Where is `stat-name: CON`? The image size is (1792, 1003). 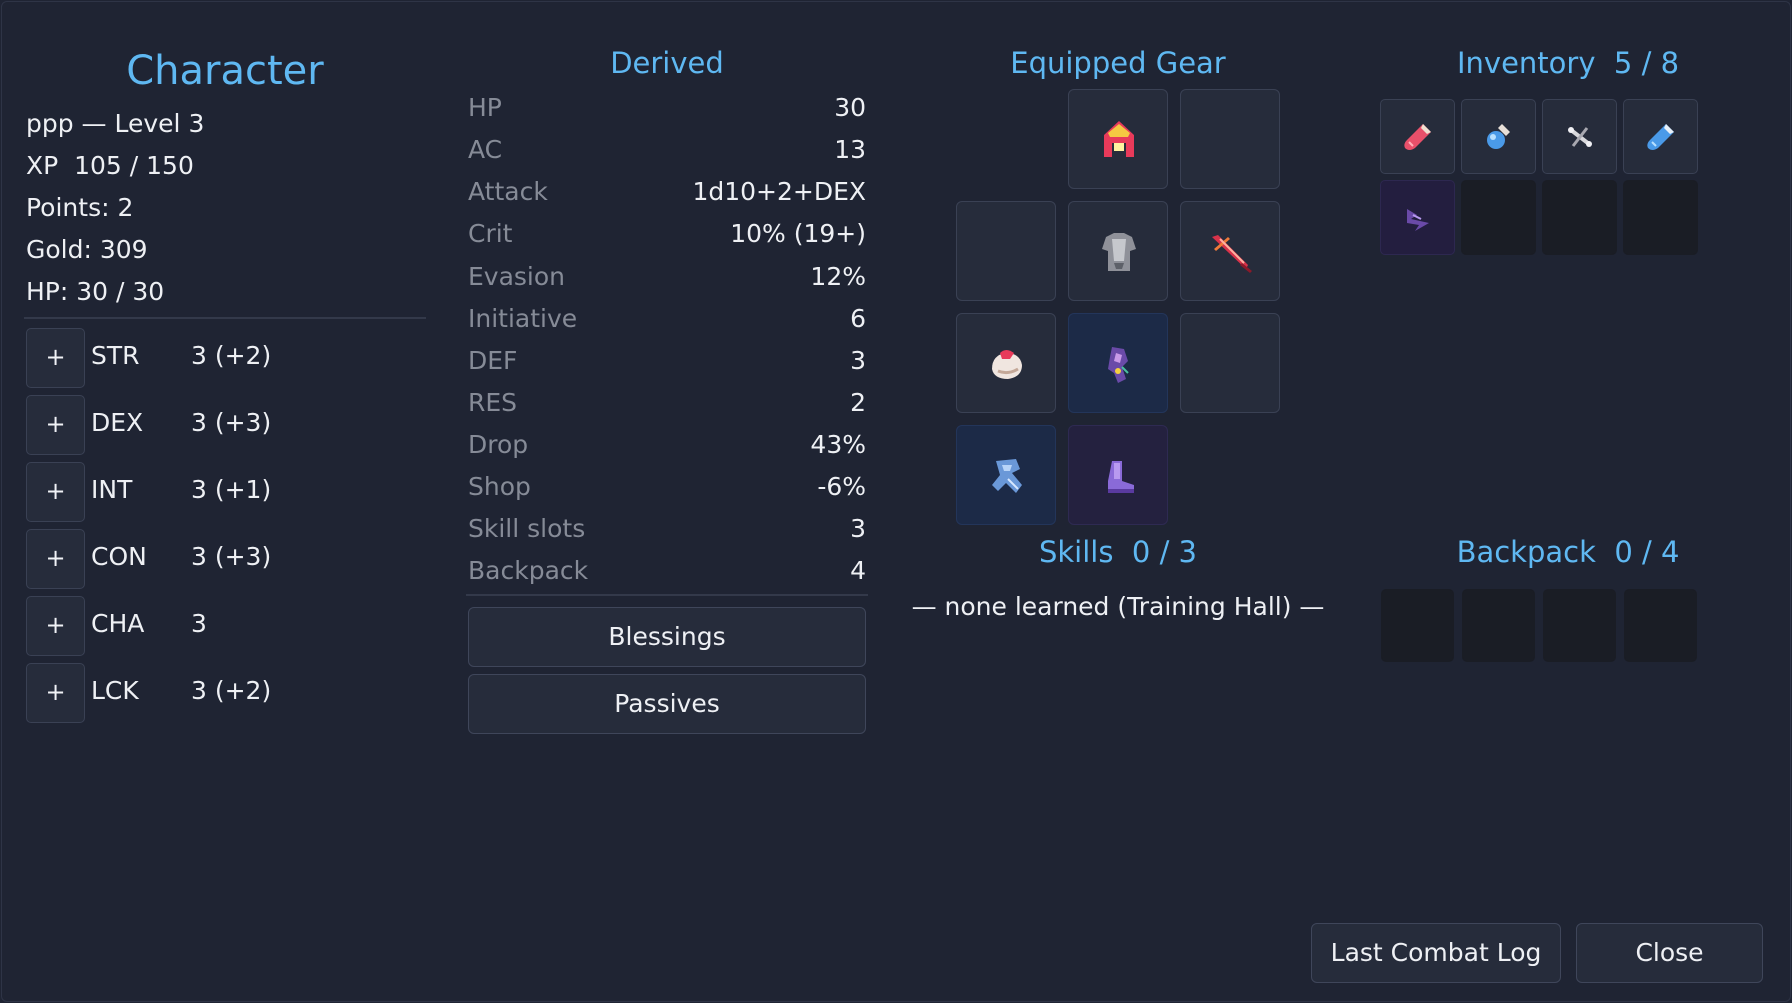 stat-name: CON is located at coordinates (119, 556).